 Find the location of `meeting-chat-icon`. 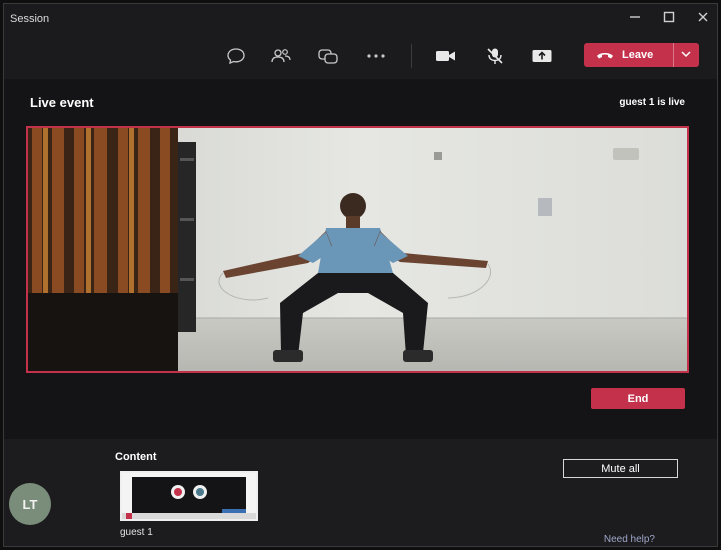

meeting-chat-icon is located at coordinates (328, 56).